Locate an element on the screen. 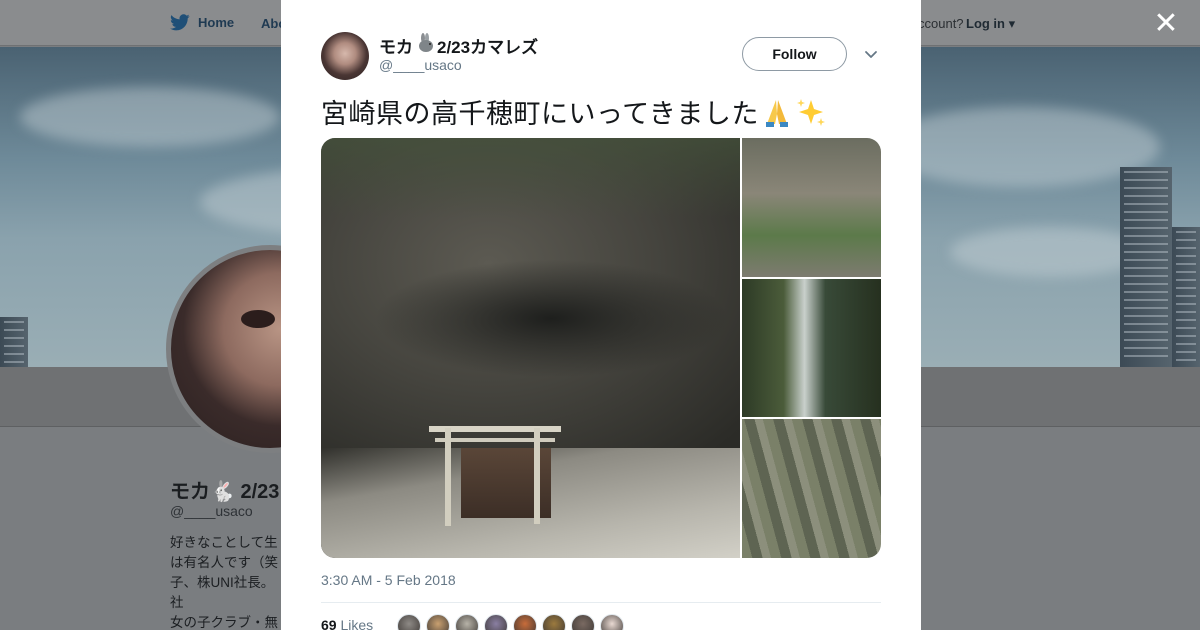 The height and width of the screenshot is (630, 1200). author-name-part: モカ is located at coordinates (396, 47).